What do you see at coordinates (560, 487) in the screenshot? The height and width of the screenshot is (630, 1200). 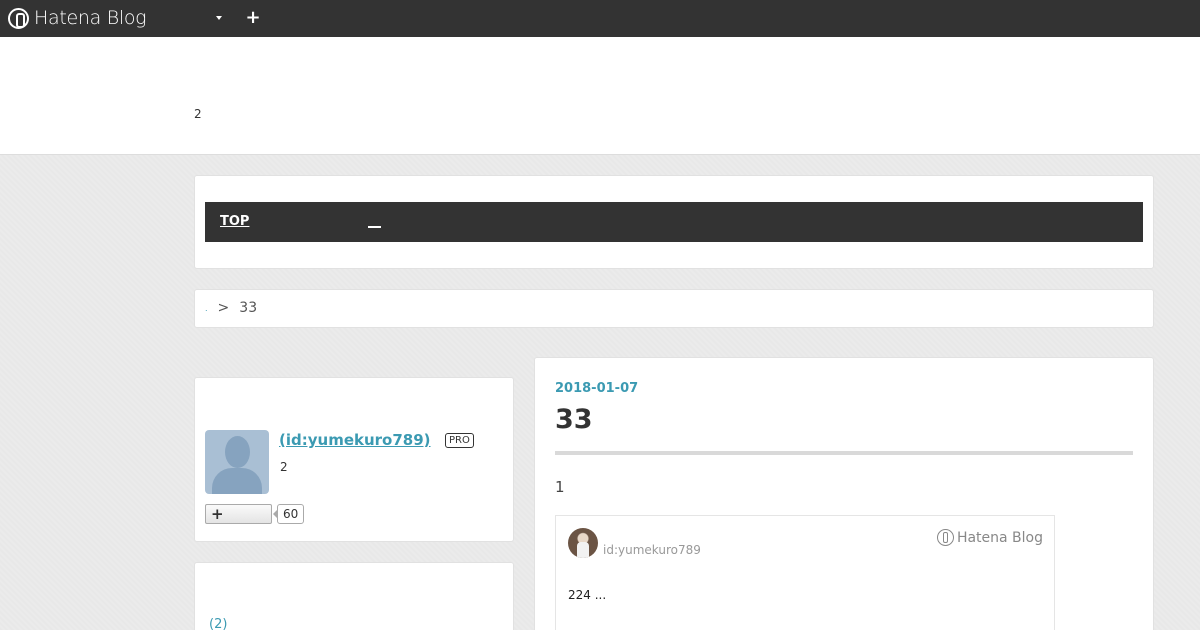 I see `entry-body: 1` at bounding box center [560, 487].